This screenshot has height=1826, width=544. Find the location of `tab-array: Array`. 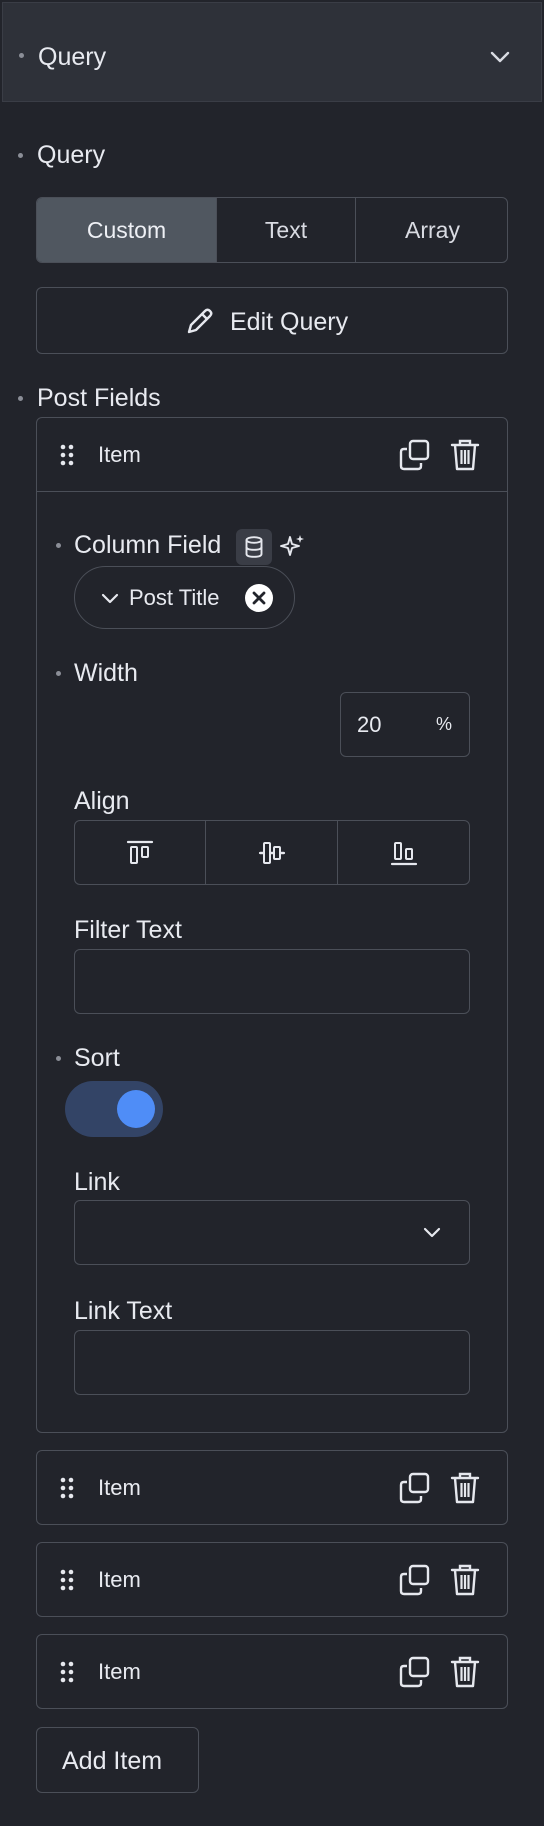

tab-array: Array is located at coordinates (431, 230).